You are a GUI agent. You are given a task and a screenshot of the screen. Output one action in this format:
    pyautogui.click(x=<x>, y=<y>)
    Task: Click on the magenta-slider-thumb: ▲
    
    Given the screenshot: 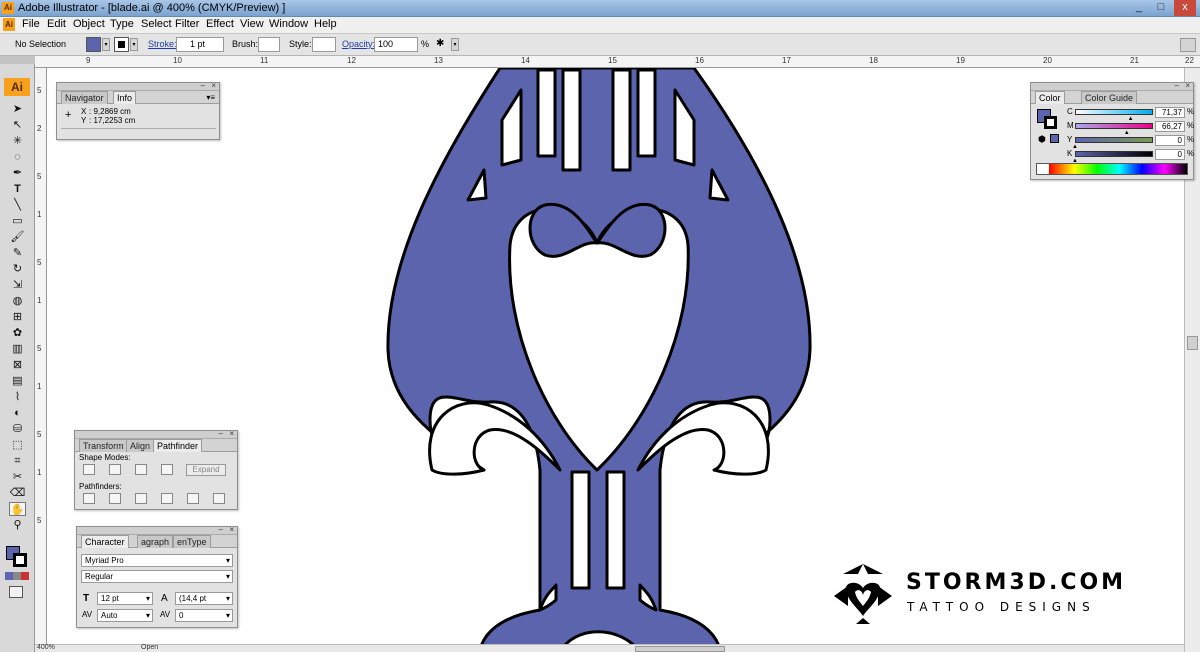 What is the action you would take?
    pyautogui.click(x=1127, y=133)
    